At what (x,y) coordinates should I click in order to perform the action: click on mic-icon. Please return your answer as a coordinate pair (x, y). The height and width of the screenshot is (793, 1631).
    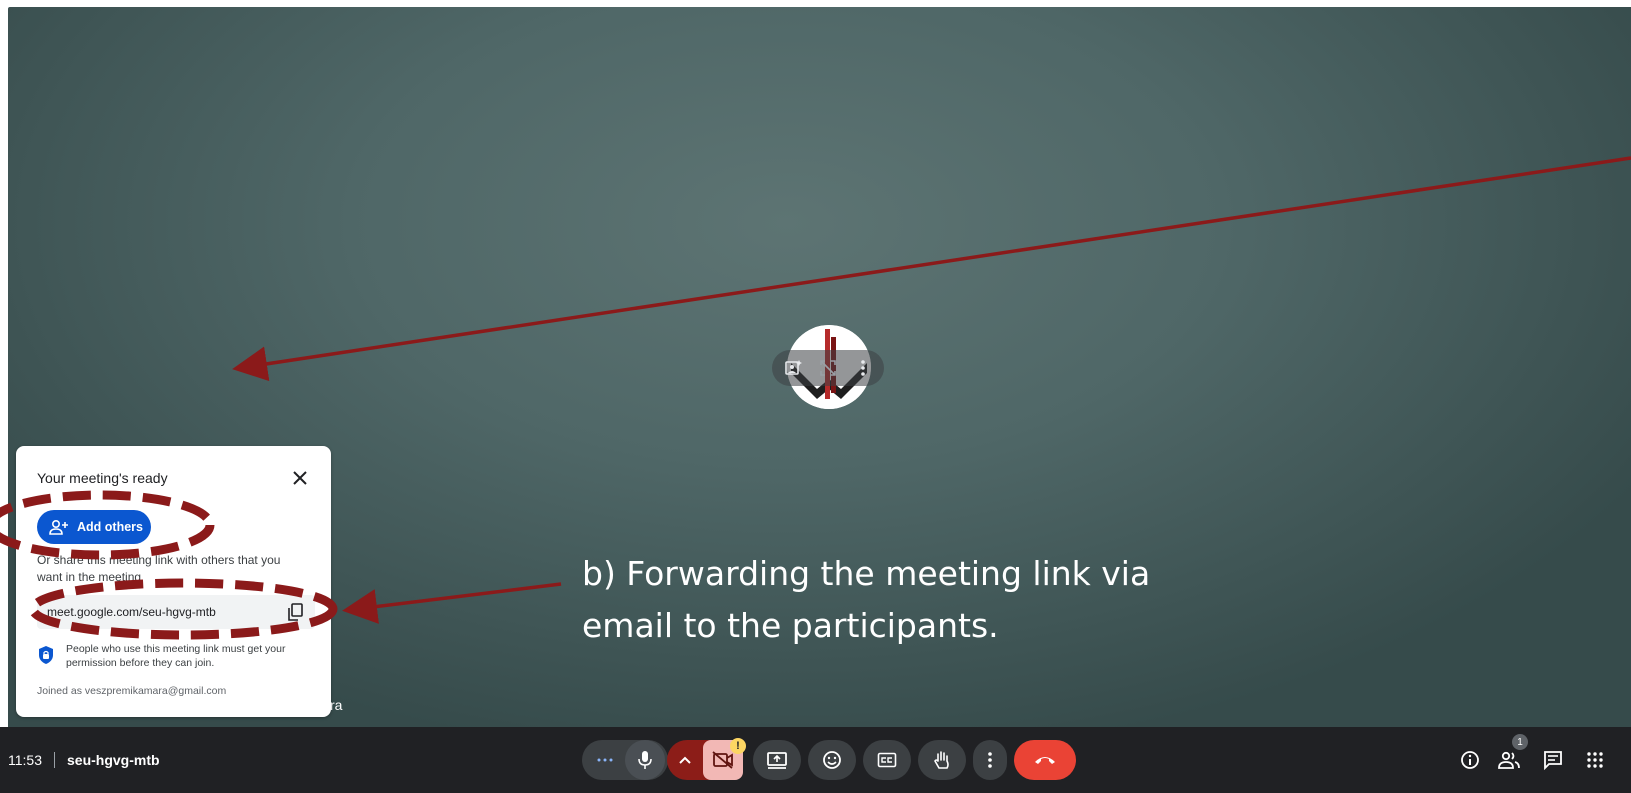
    Looking at the image, I should click on (645, 760).